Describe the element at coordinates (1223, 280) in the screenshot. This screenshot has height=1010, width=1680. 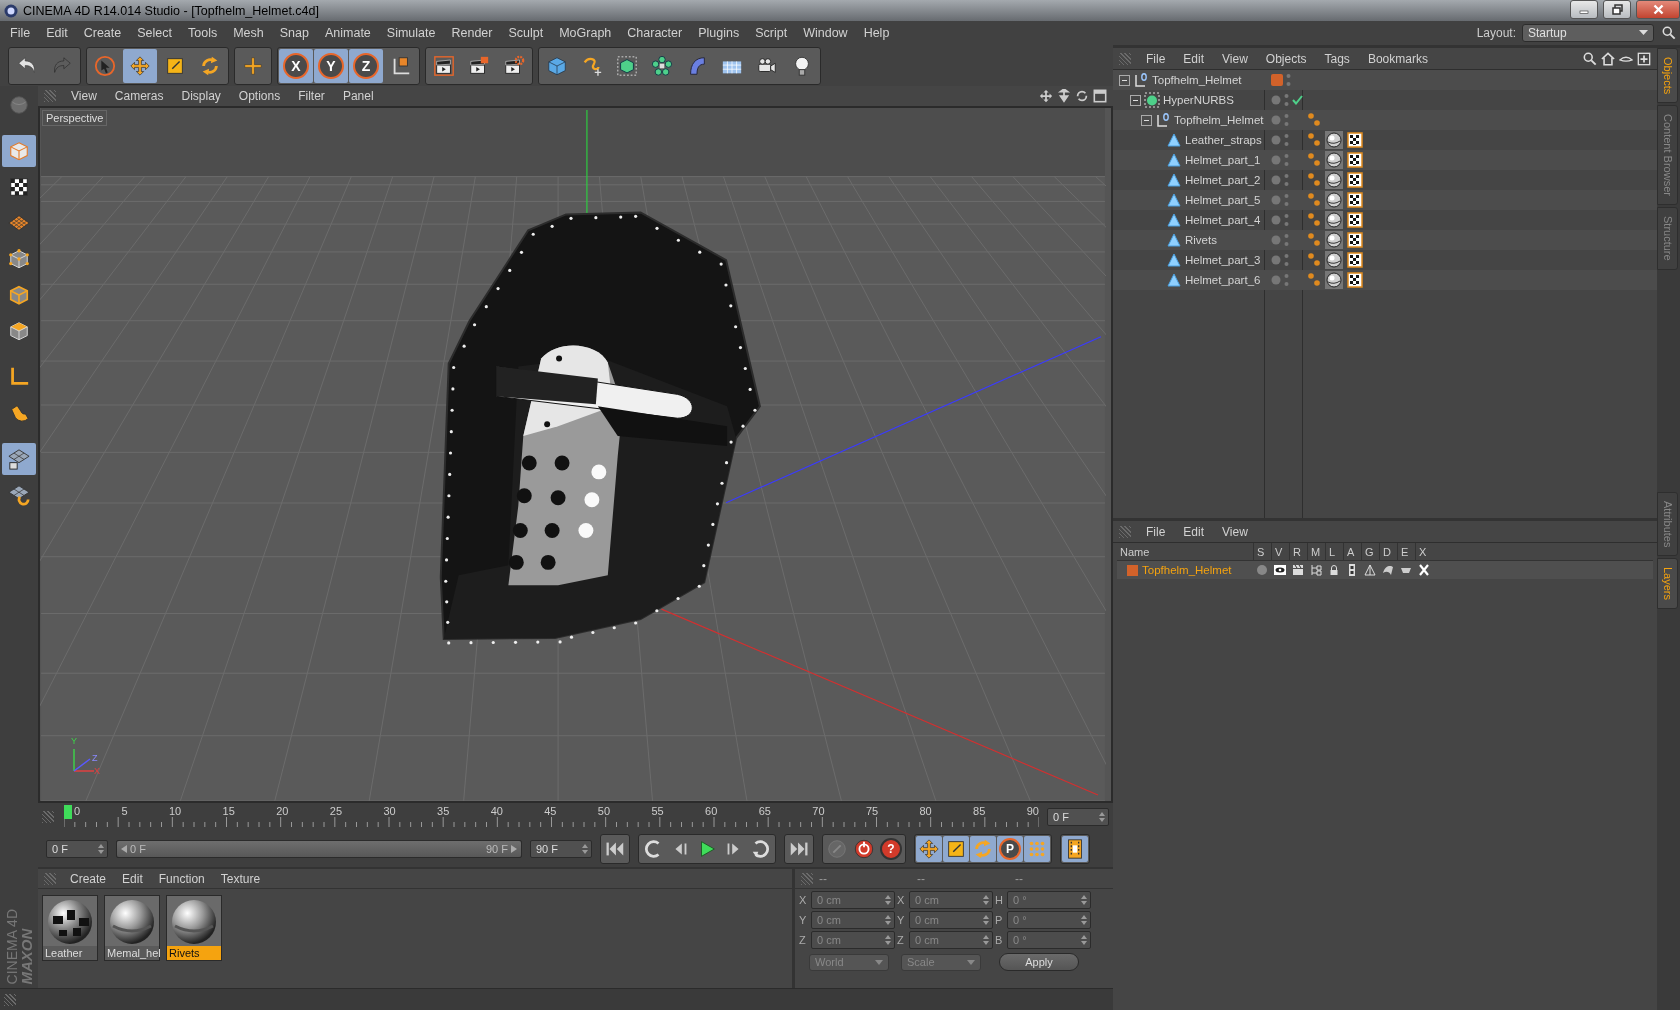
I see `object-name: Helmet_part_6` at that location.